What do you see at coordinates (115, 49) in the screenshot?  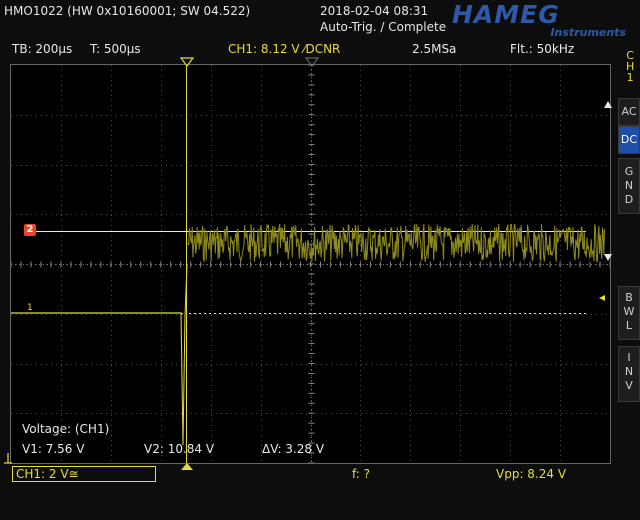 I see `trigger-time: T: 500µs` at bounding box center [115, 49].